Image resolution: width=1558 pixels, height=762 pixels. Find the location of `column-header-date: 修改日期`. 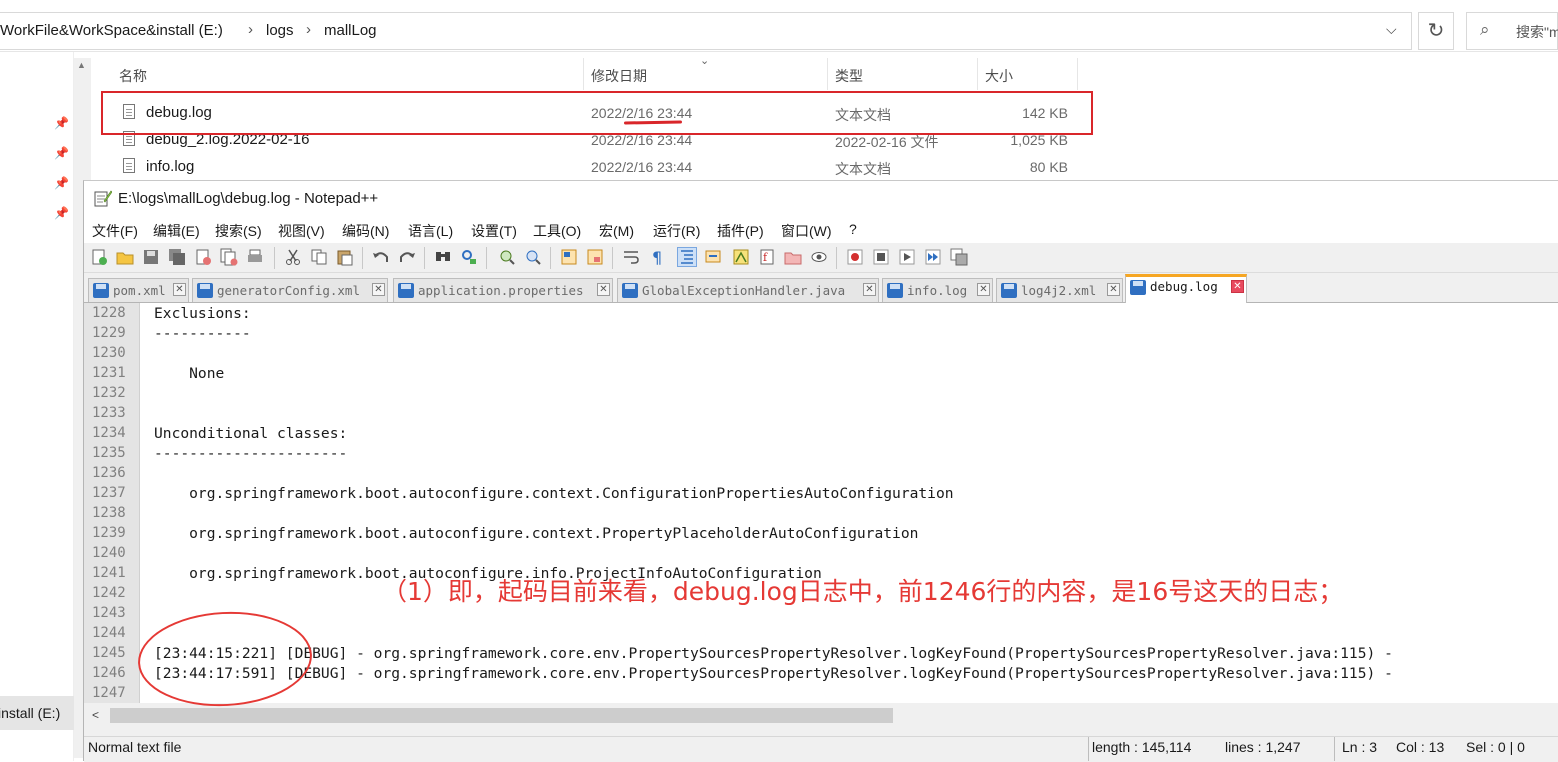

column-header-date: 修改日期 is located at coordinates (619, 76).